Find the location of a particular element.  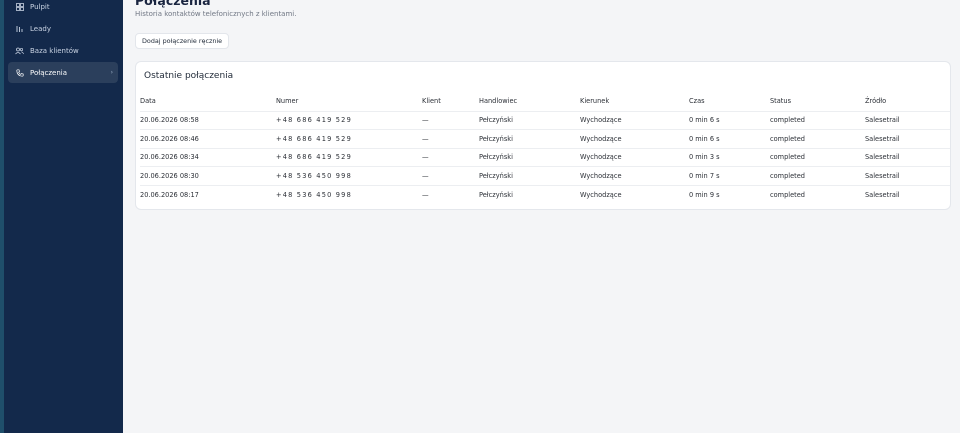

sidebar-item-label: Pulpit is located at coordinates (40, 6).